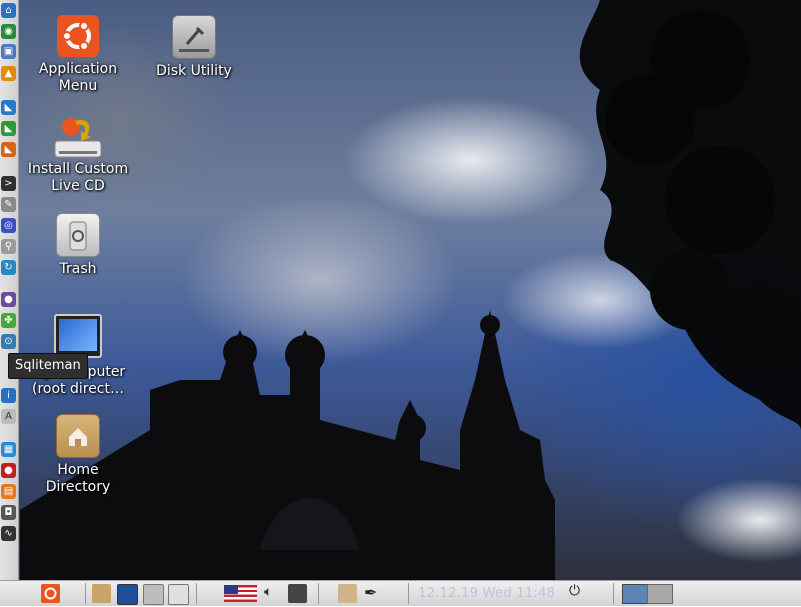  Describe the element at coordinates (78, 269) in the screenshot. I see `desktop-icon-label: Trash` at that location.